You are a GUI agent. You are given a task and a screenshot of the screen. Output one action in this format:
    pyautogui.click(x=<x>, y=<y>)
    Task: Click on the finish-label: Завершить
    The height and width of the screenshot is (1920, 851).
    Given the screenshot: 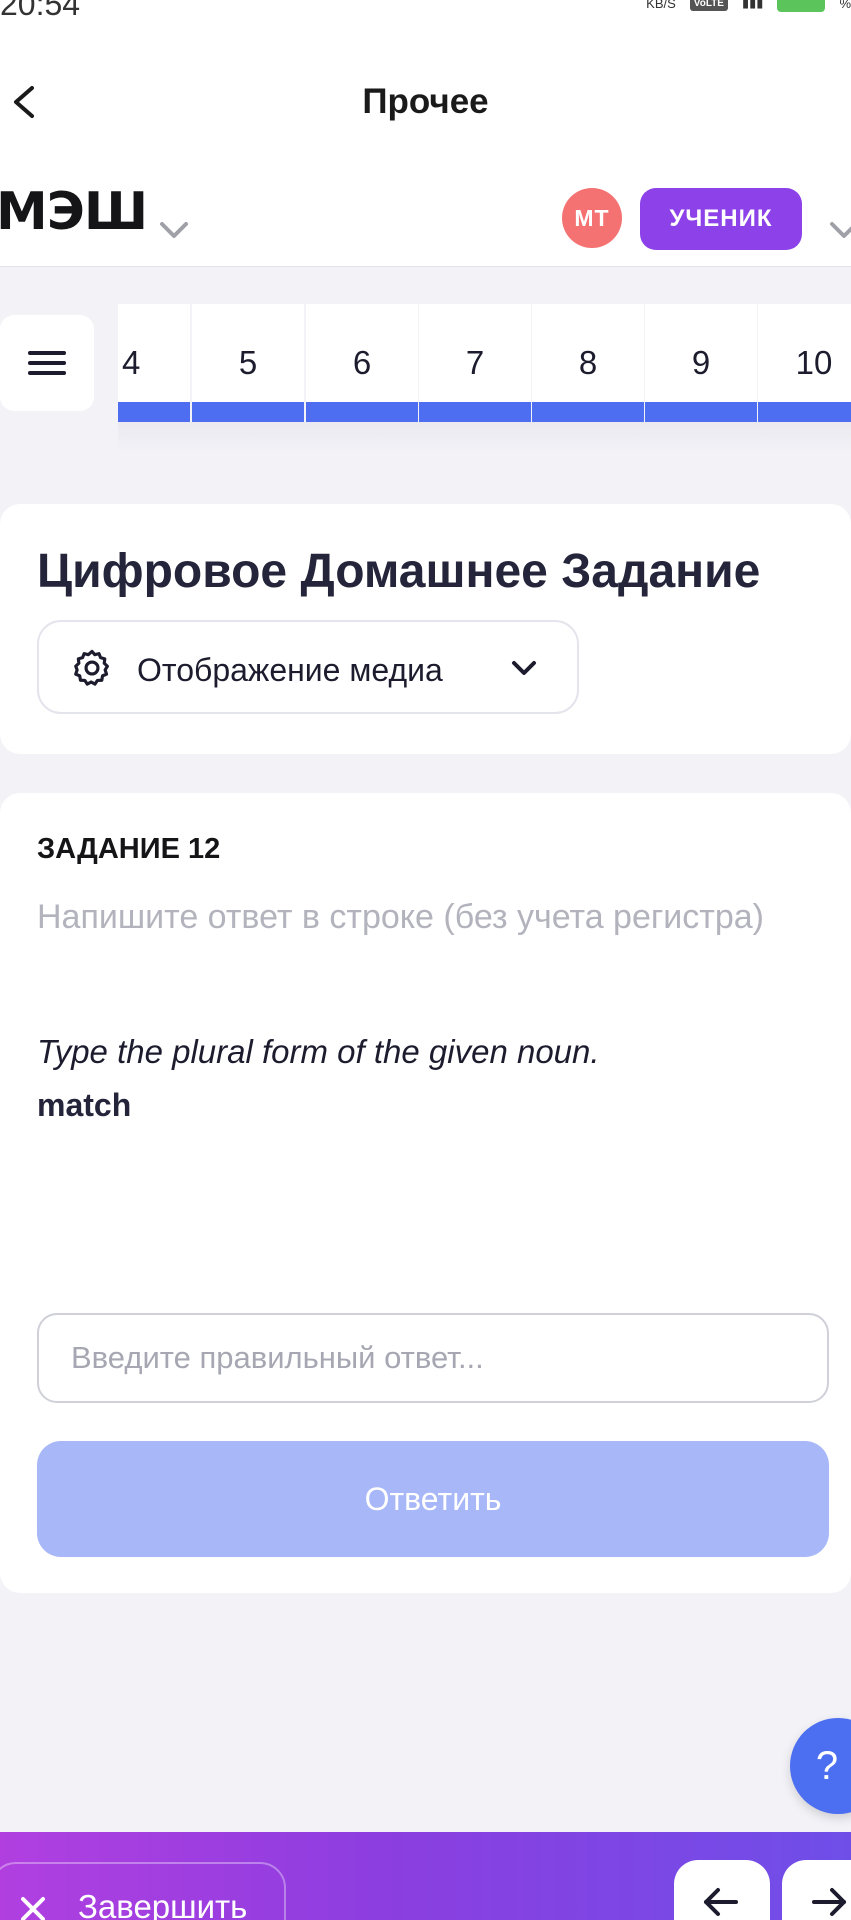 What is the action you would take?
    pyautogui.click(x=162, y=1904)
    